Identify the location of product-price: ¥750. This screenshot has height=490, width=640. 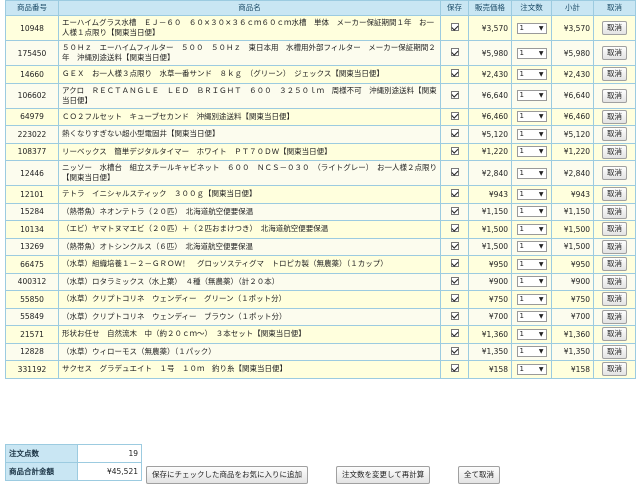
(490, 299).